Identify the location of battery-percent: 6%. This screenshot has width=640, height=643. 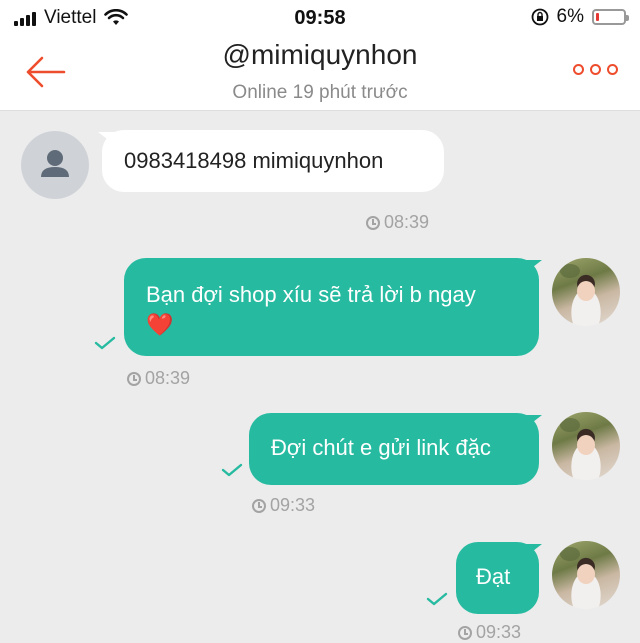
(570, 16).